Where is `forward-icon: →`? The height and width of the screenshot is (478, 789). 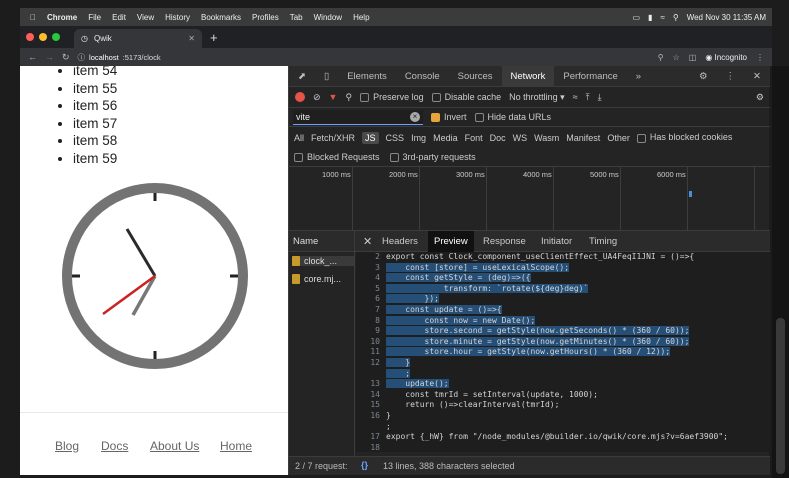
forward-icon: → is located at coordinates (49, 57).